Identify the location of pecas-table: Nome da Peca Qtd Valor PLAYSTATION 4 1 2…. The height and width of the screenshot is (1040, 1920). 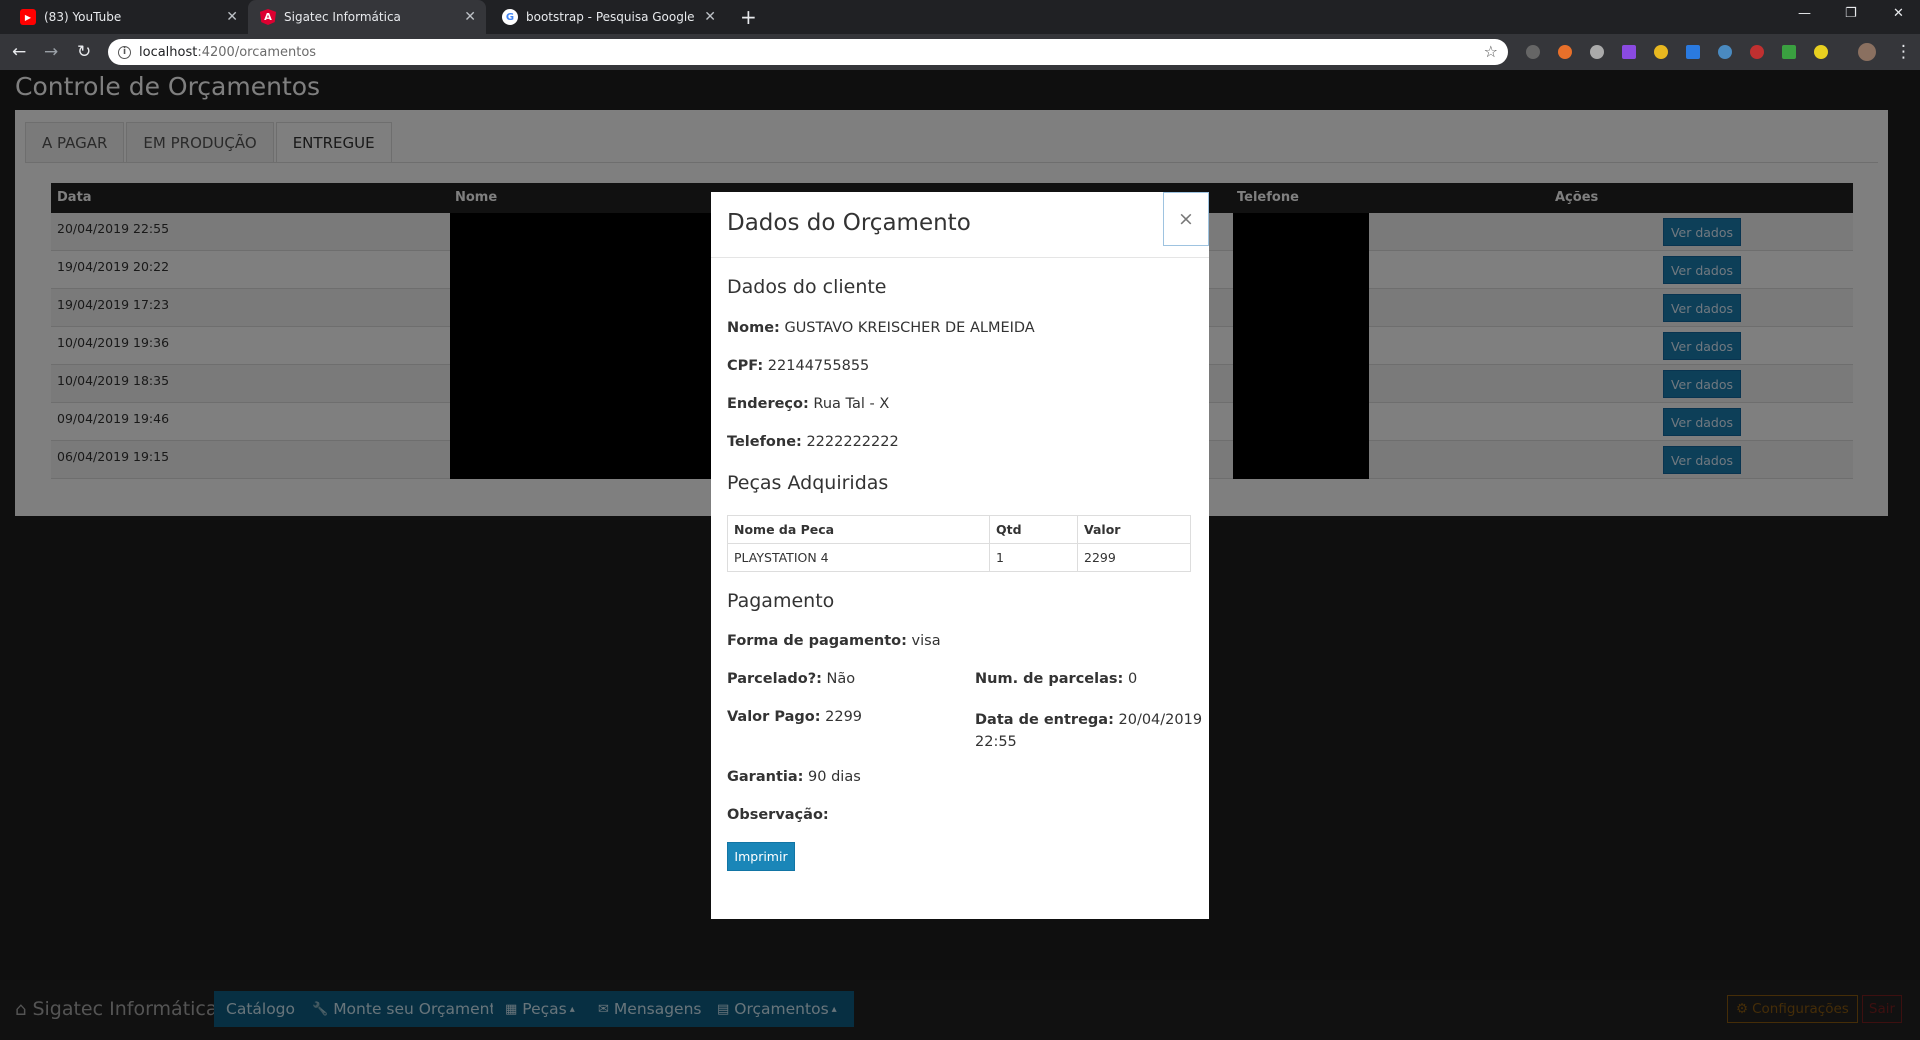
(959, 543).